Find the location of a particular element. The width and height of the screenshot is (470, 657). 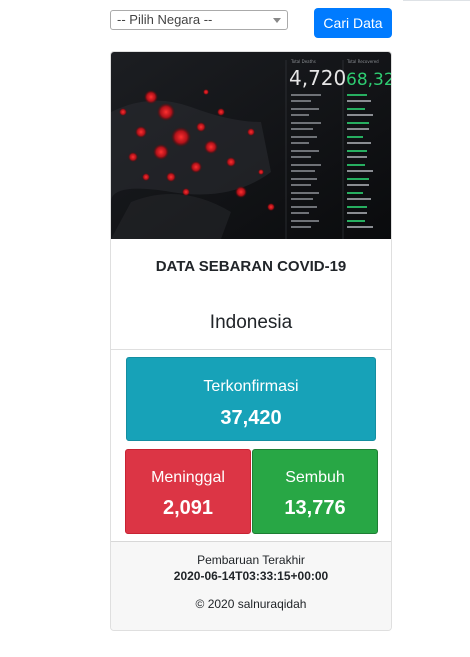

country-select: -- Pilih Negara -- is located at coordinates (199, 20).